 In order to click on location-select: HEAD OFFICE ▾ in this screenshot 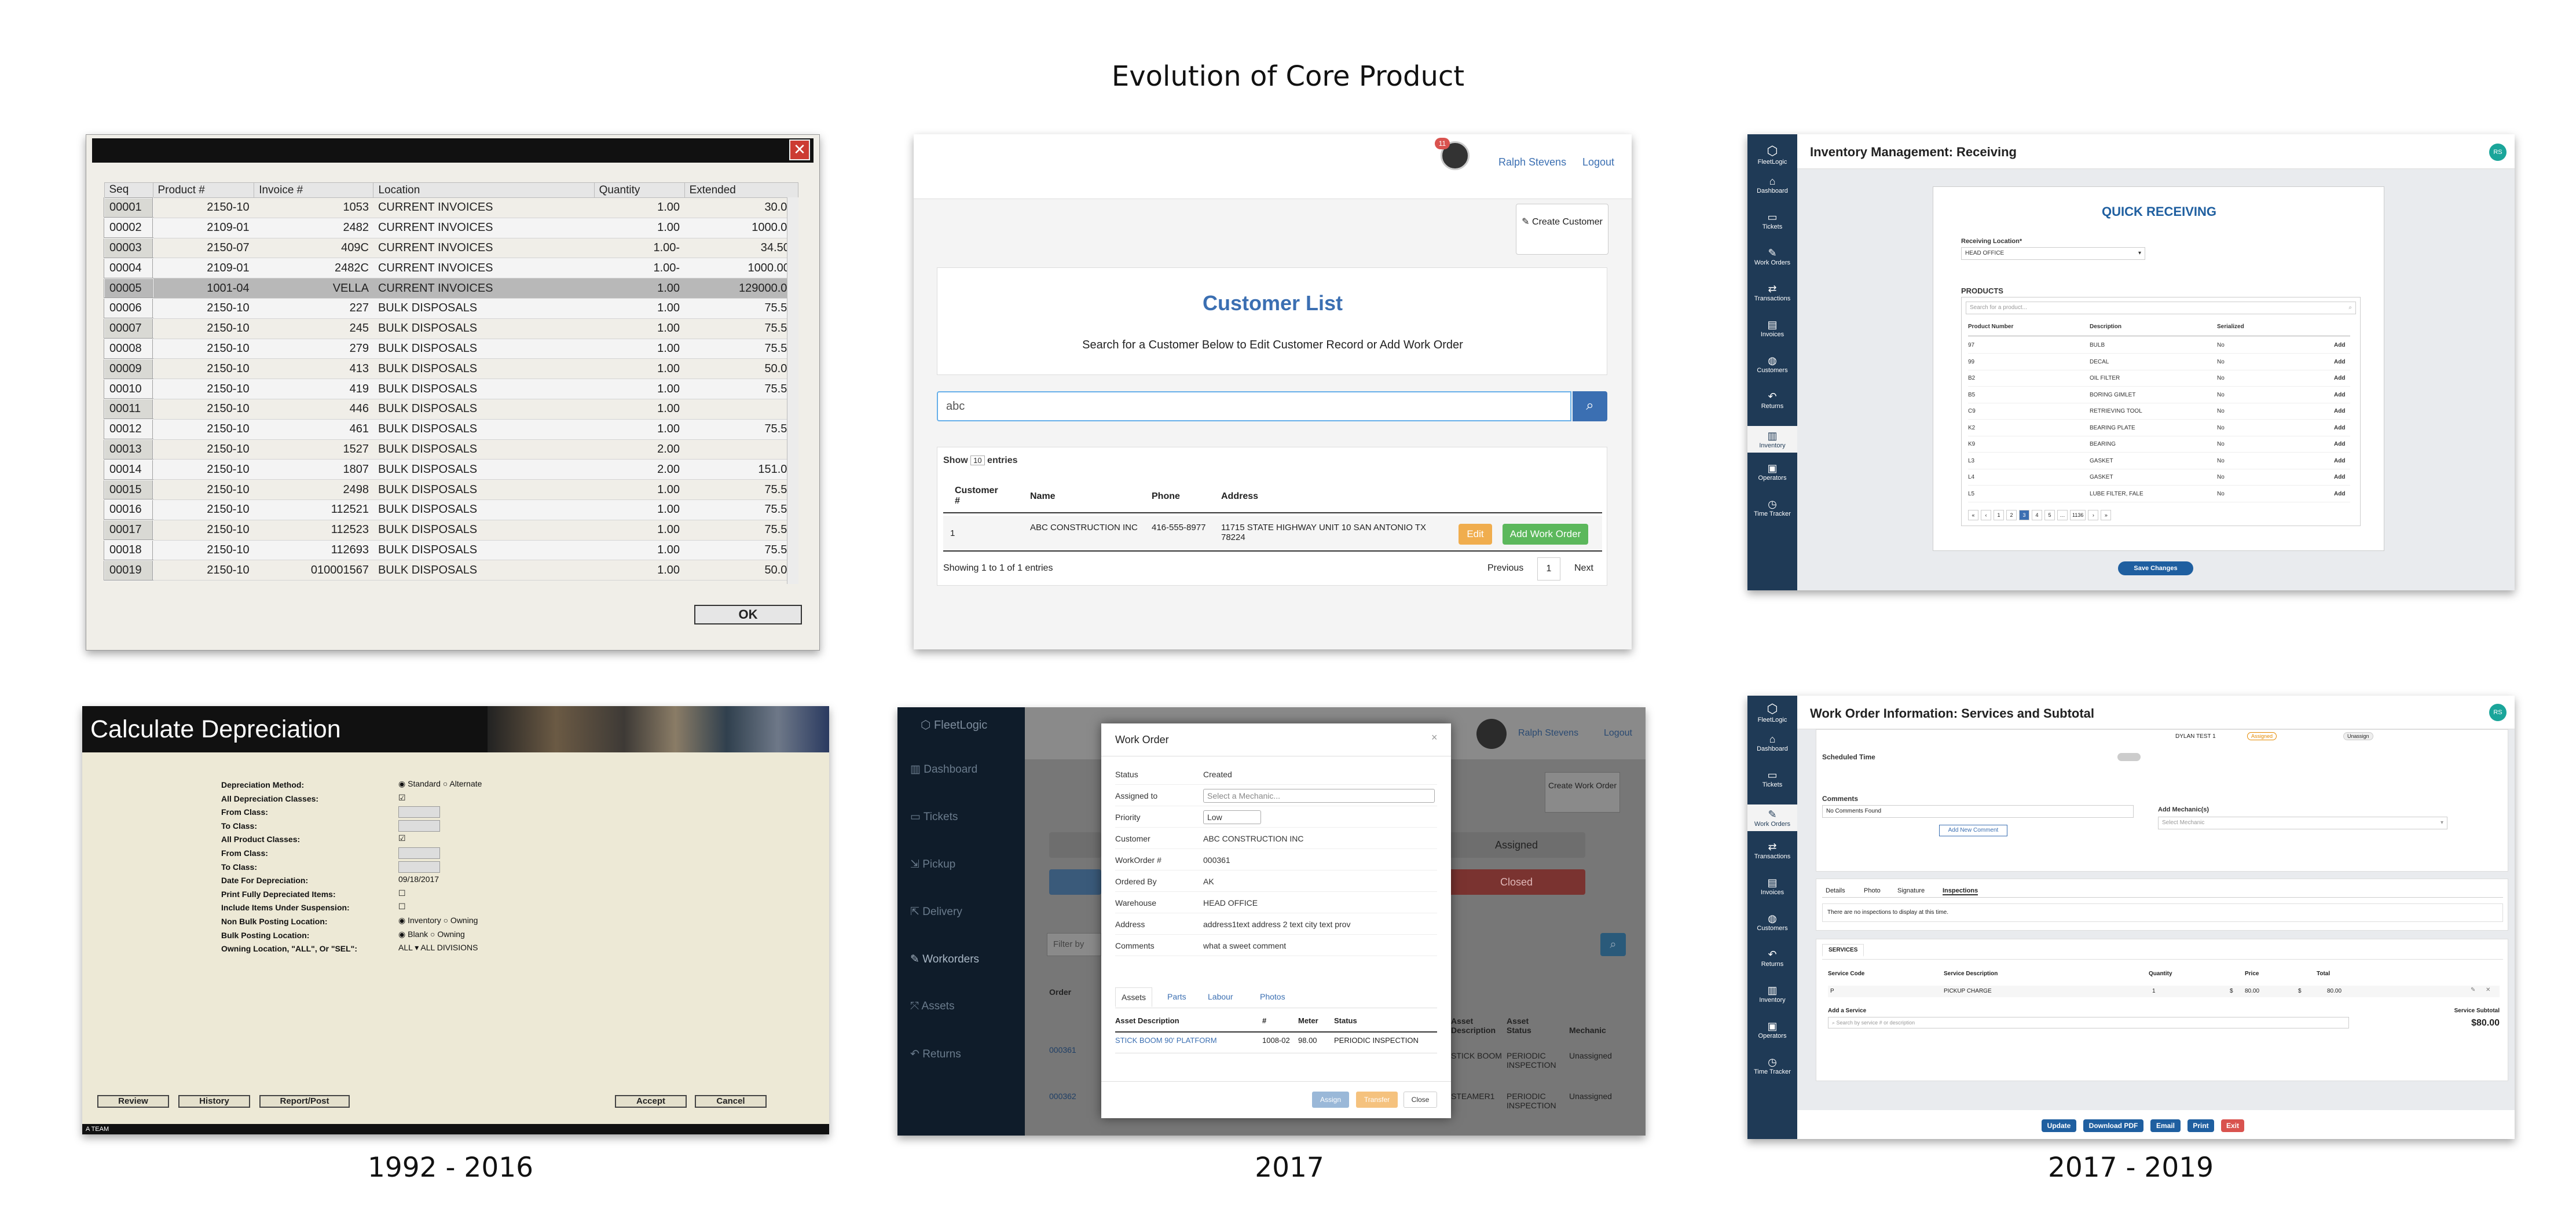, I will do `click(2053, 253)`.